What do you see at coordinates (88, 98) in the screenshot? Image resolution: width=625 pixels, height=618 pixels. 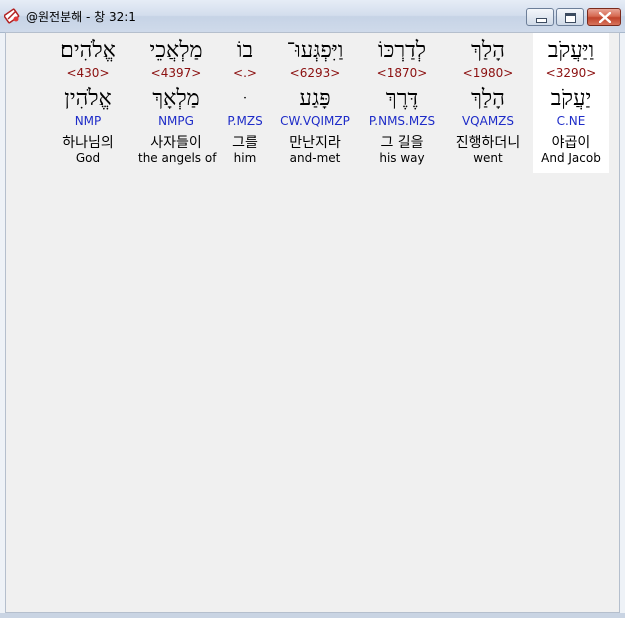 I see `hebrew-lemma: אֱלֹהִין` at bounding box center [88, 98].